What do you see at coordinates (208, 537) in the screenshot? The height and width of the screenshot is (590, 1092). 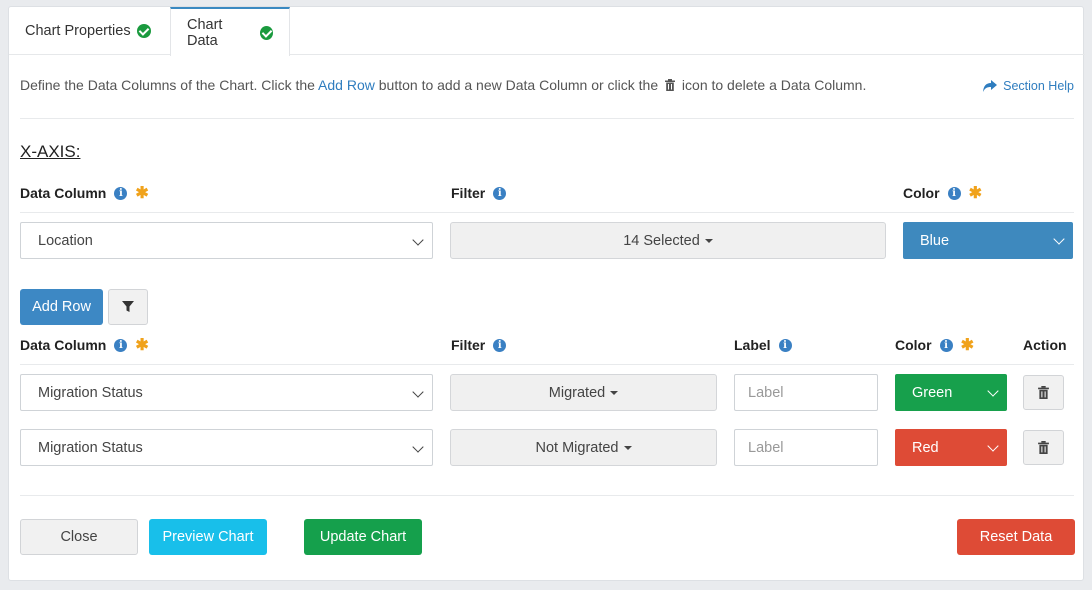 I see `preview-chart-button: Preview Chart` at bounding box center [208, 537].